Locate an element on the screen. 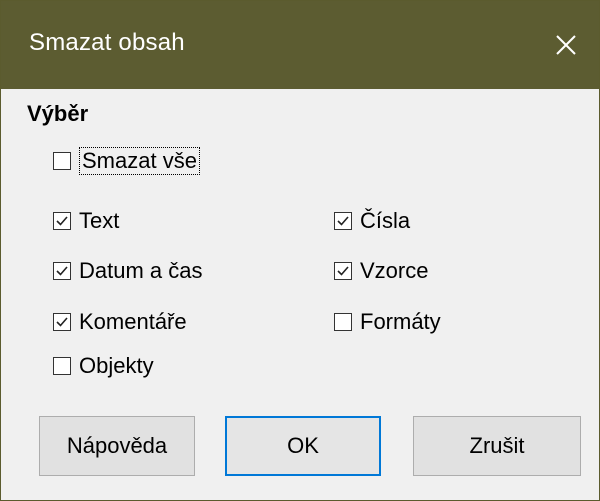 The height and width of the screenshot is (501, 600). checkbox-numbers-label: Čísla is located at coordinates (385, 220).